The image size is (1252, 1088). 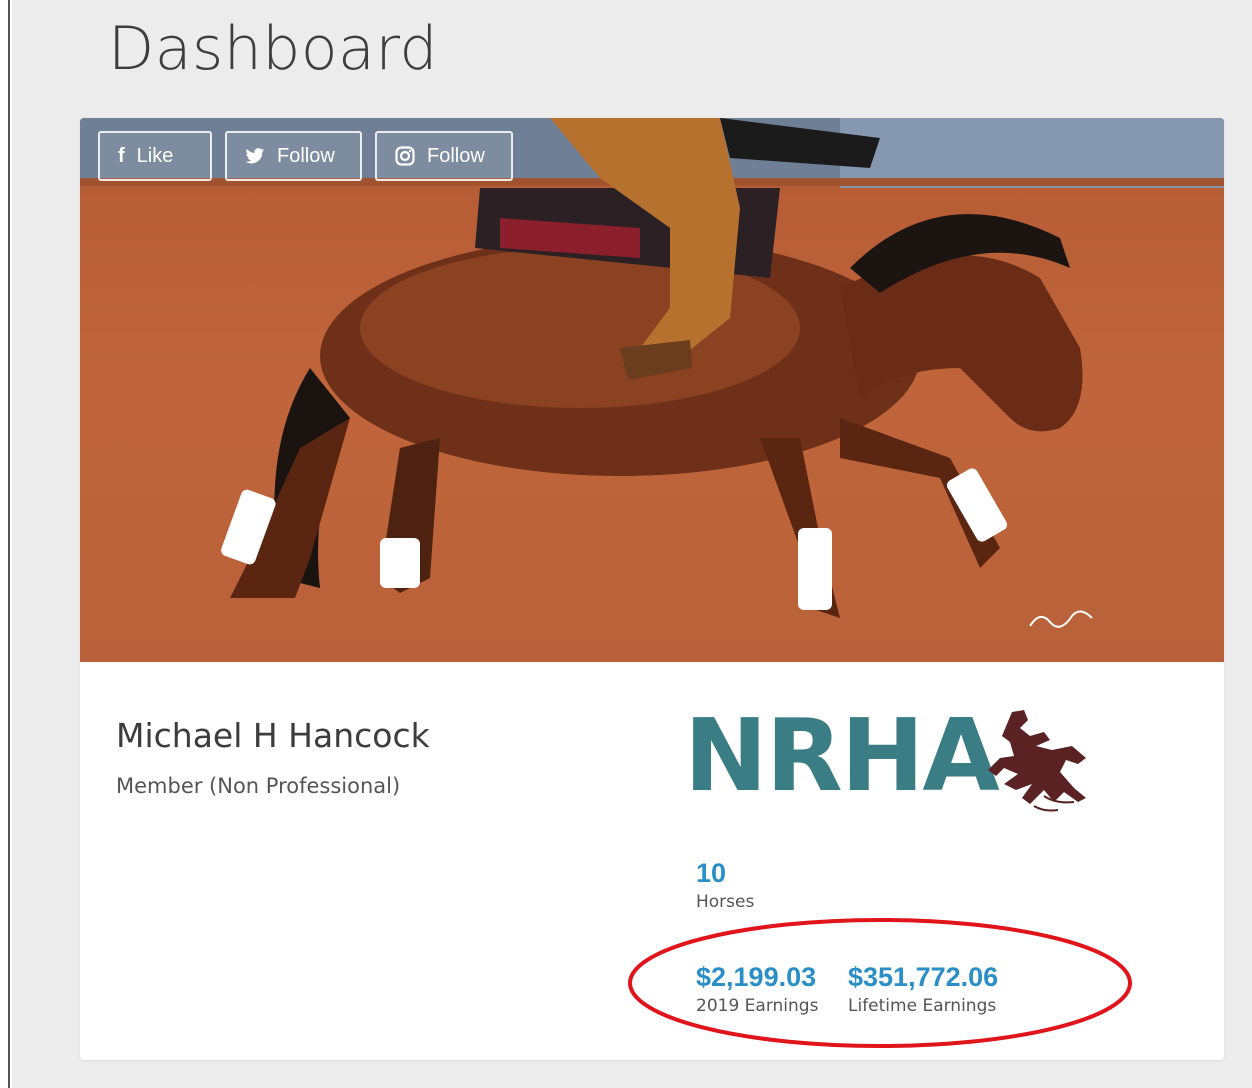 I want to click on nrha-logo-text: NRHA, so click(x=842, y=755).